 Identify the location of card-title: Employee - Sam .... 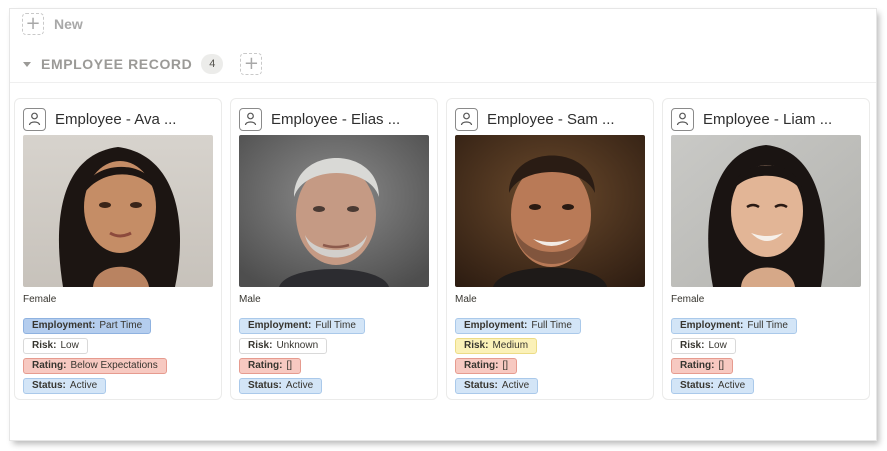
(551, 119).